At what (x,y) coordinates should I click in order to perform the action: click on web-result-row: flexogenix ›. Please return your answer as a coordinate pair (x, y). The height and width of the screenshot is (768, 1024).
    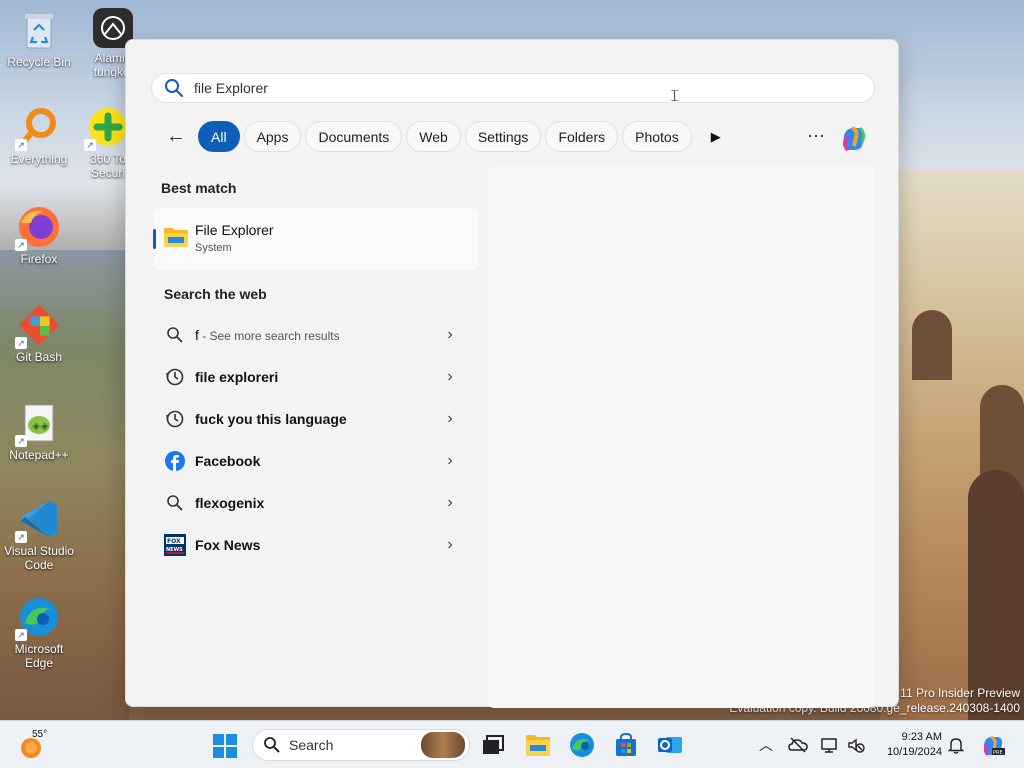
    Looking at the image, I should click on (316, 503).